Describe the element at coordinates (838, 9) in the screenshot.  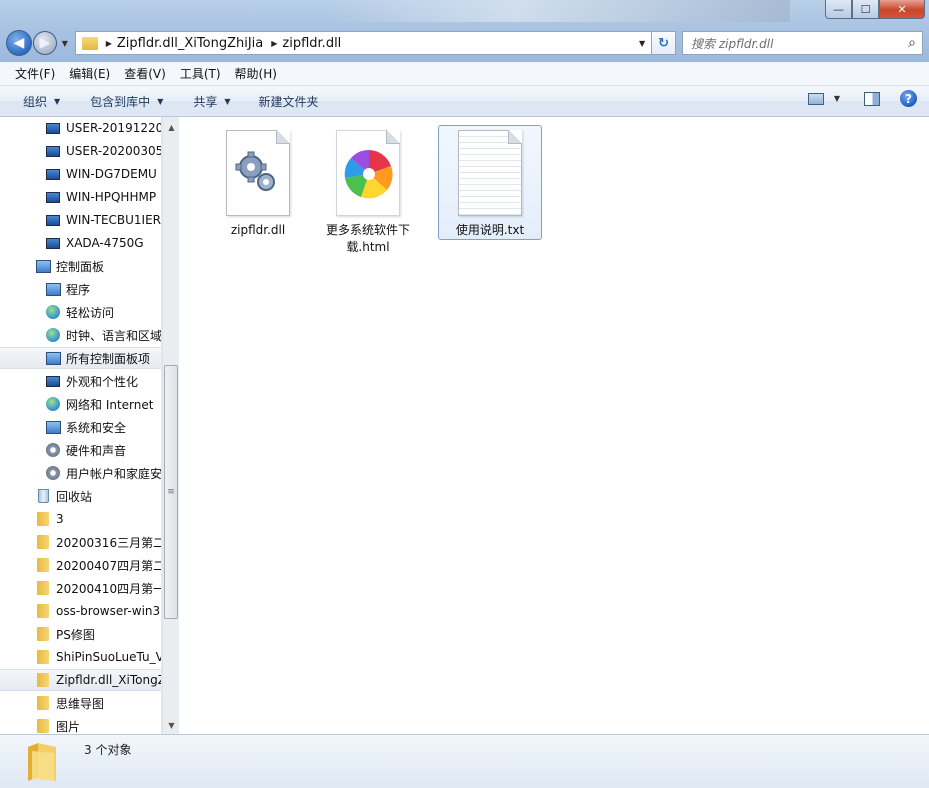
I see `minimize-button: —` at that location.